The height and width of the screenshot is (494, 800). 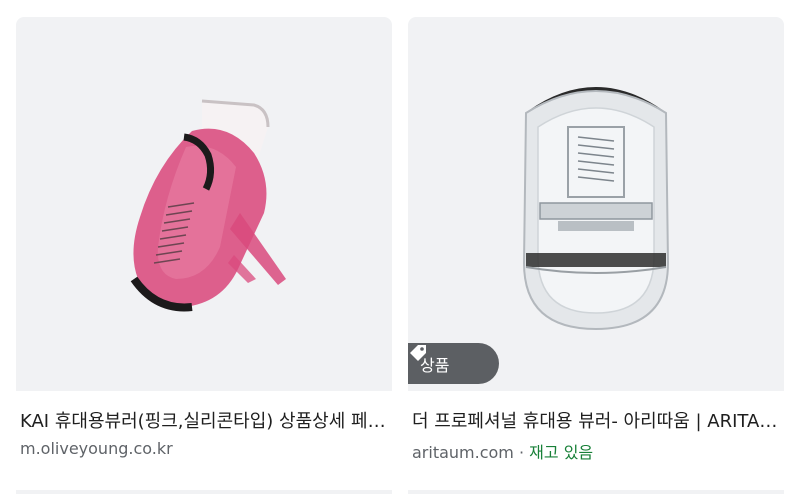 What do you see at coordinates (596, 492) in the screenshot?
I see `next-row-divider-right` at bounding box center [596, 492].